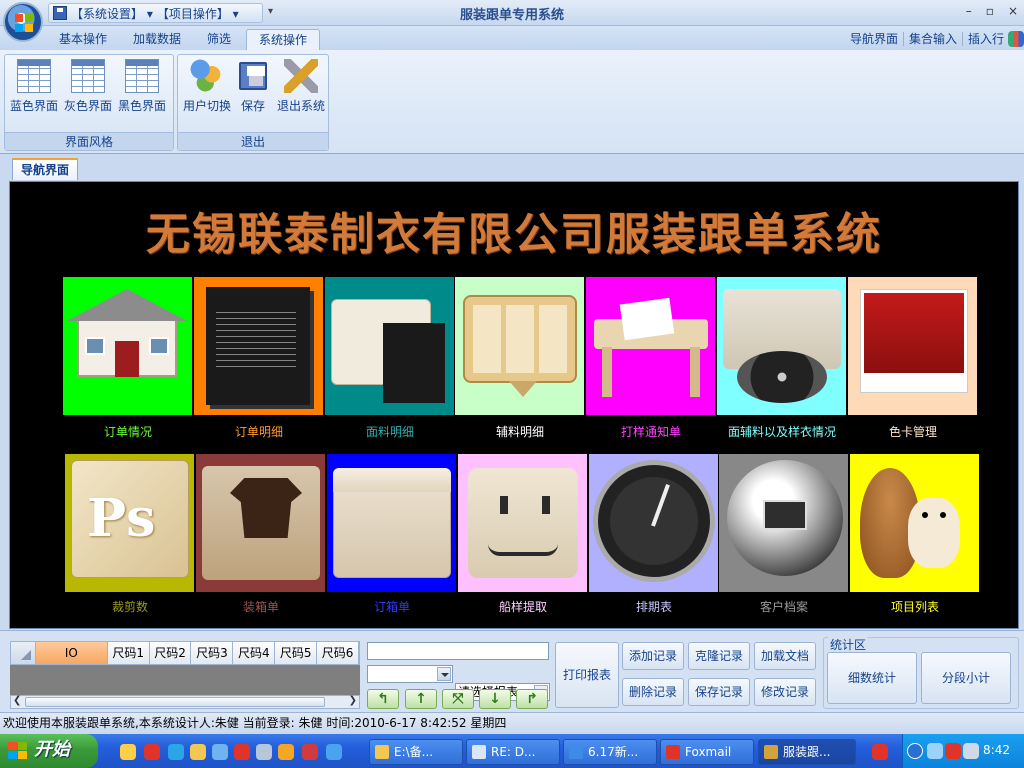 This screenshot has height=768, width=1024. I want to click on office-orb-button, so click(23, 22).